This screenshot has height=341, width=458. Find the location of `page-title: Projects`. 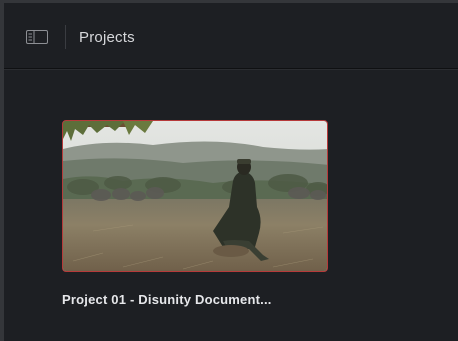

page-title: Projects is located at coordinates (107, 37).